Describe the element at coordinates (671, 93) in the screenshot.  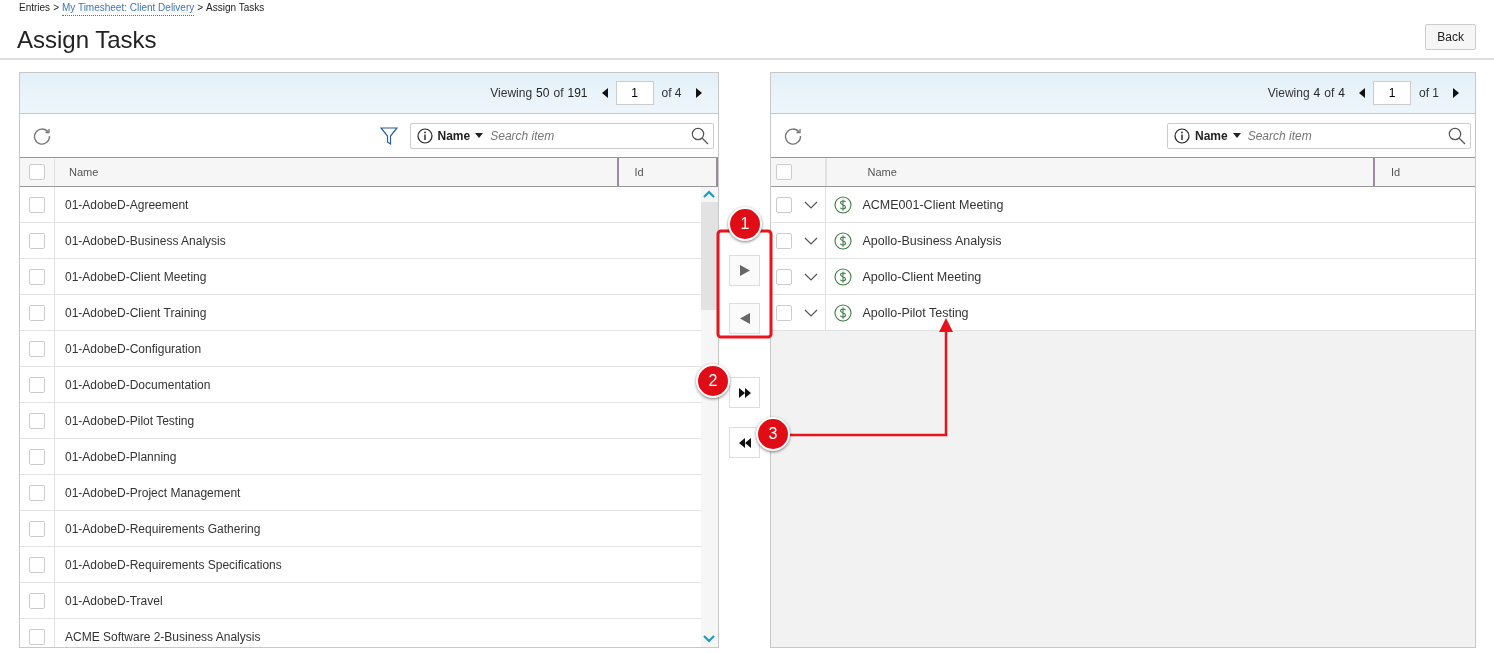
I see `page-count: of 4` at that location.